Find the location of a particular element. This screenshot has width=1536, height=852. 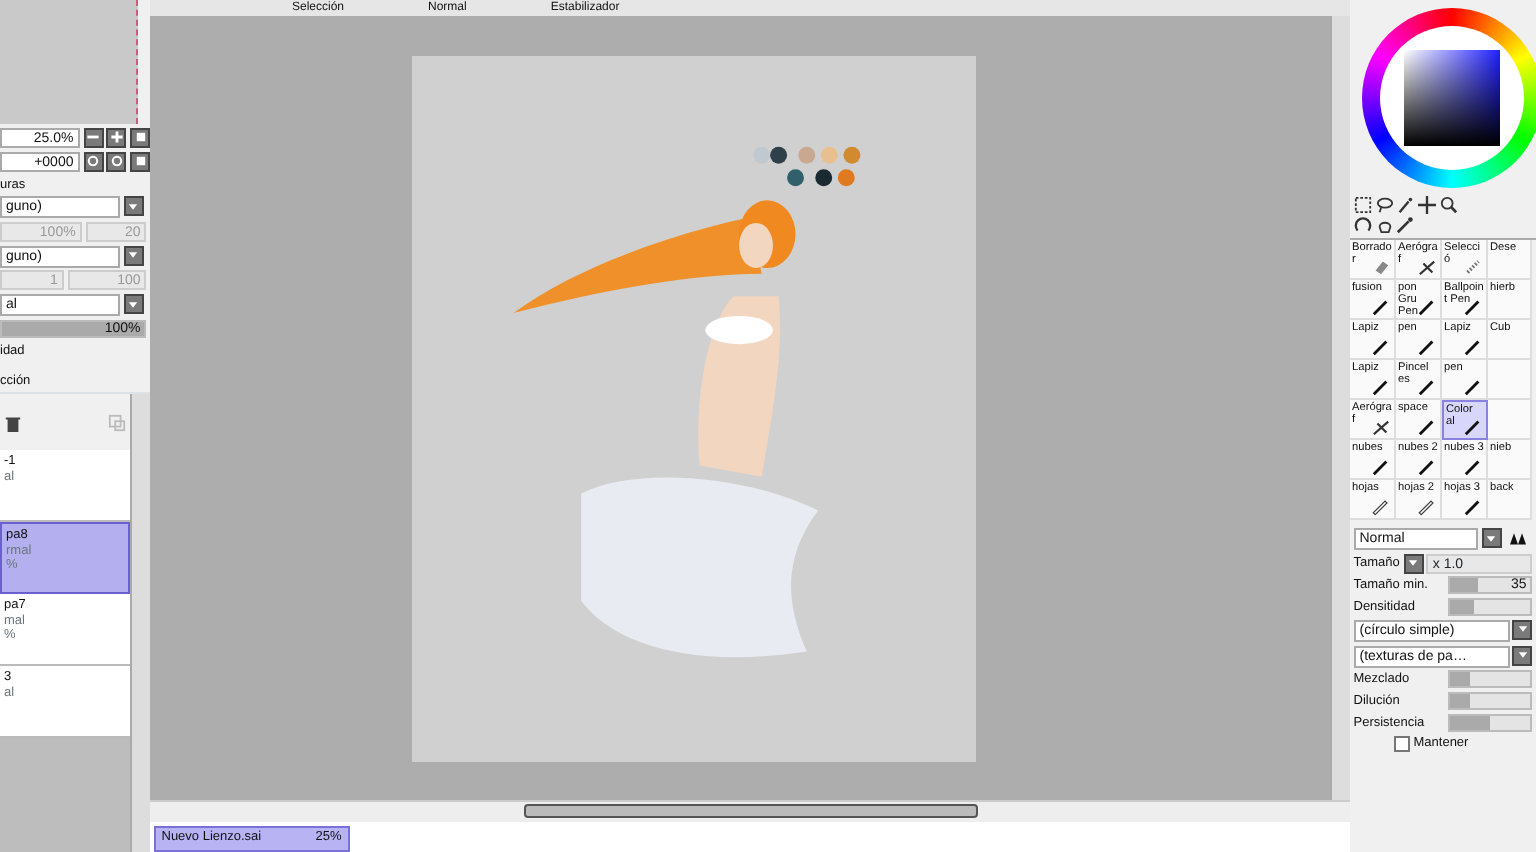

size-arrow-button is located at coordinates (1413, 563).